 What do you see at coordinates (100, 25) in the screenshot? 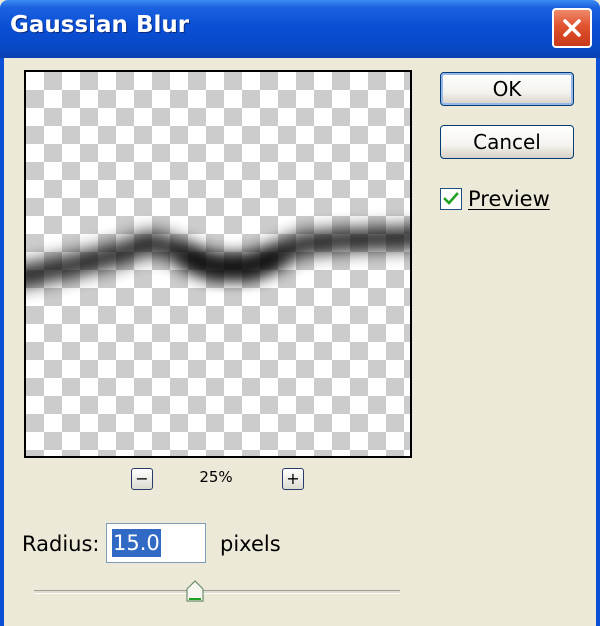
I see `window-title: Gaussian Blur` at bounding box center [100, 25].